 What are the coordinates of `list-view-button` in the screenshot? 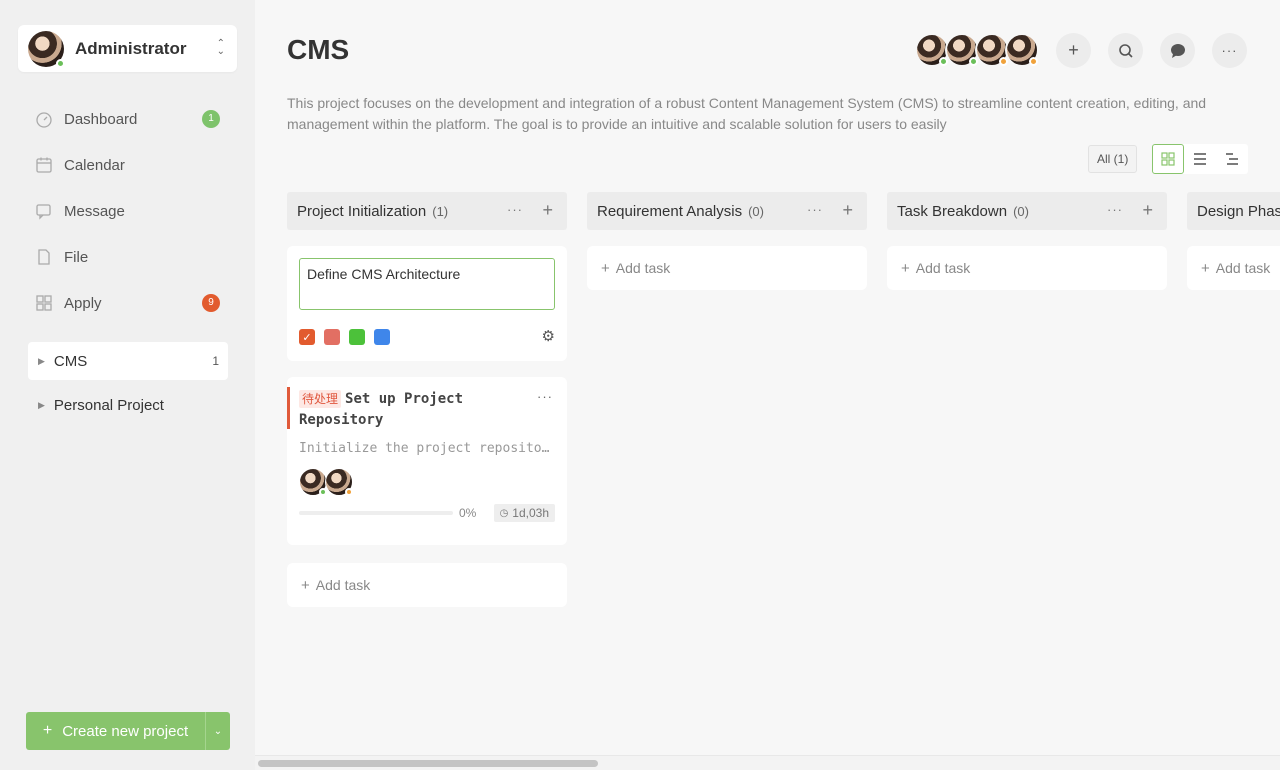 It's located at (1200, 159).